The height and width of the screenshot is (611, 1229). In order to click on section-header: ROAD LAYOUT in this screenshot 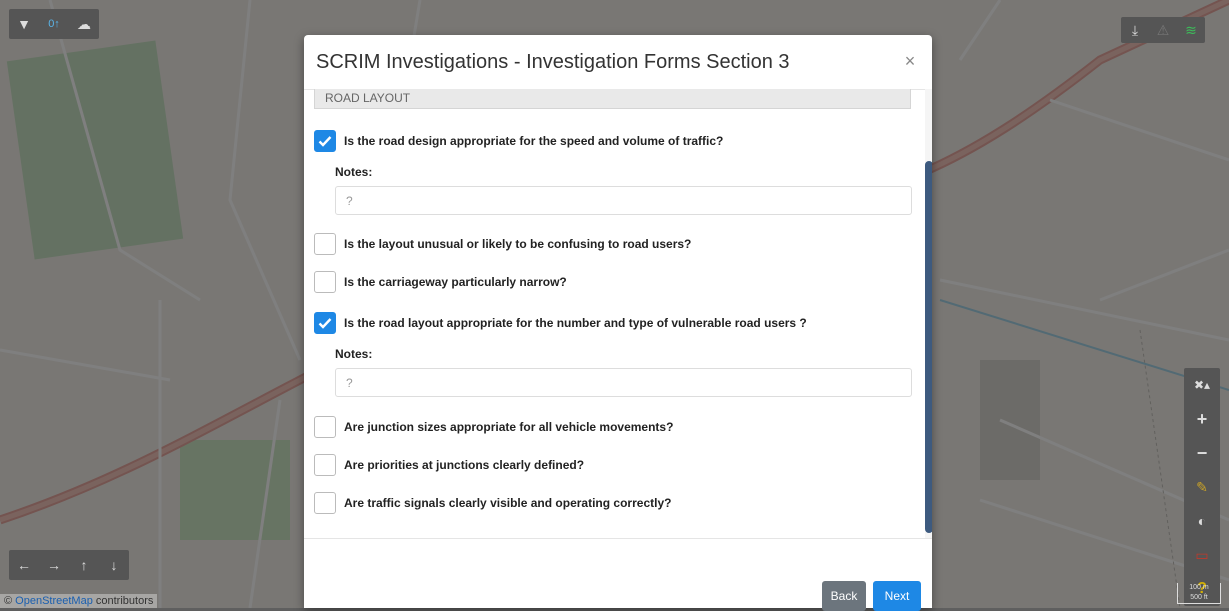, I will do `click(612, 99)`.